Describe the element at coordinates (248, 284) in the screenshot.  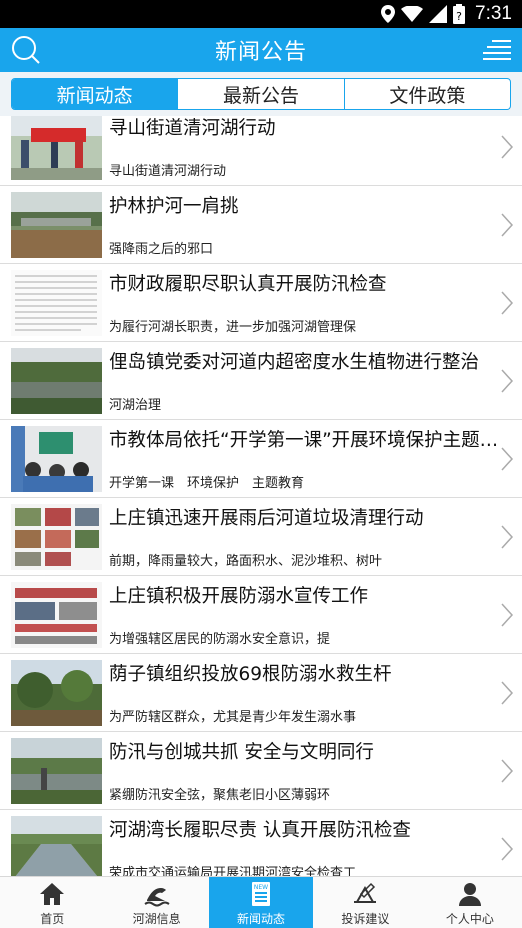
I see `news-title: 市财政履职尽职认真开展防汛检查` at that location.